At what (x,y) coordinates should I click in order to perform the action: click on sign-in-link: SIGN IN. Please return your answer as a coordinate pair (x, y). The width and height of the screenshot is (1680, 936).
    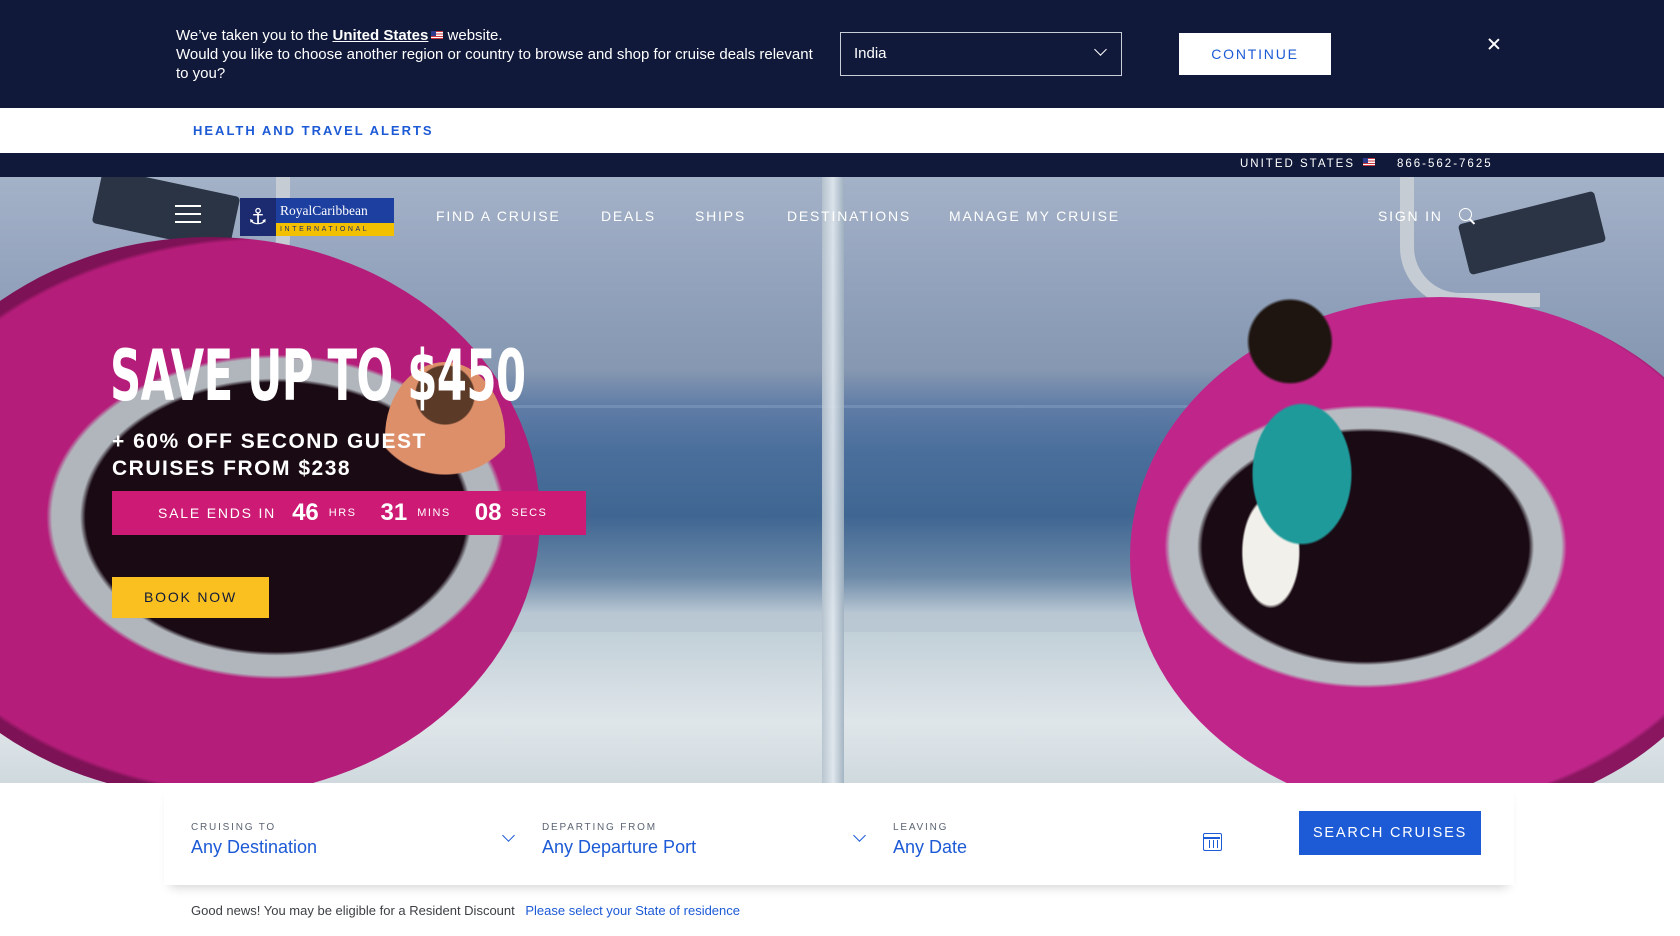
    Looking at the image, I should click on (1410, 216).